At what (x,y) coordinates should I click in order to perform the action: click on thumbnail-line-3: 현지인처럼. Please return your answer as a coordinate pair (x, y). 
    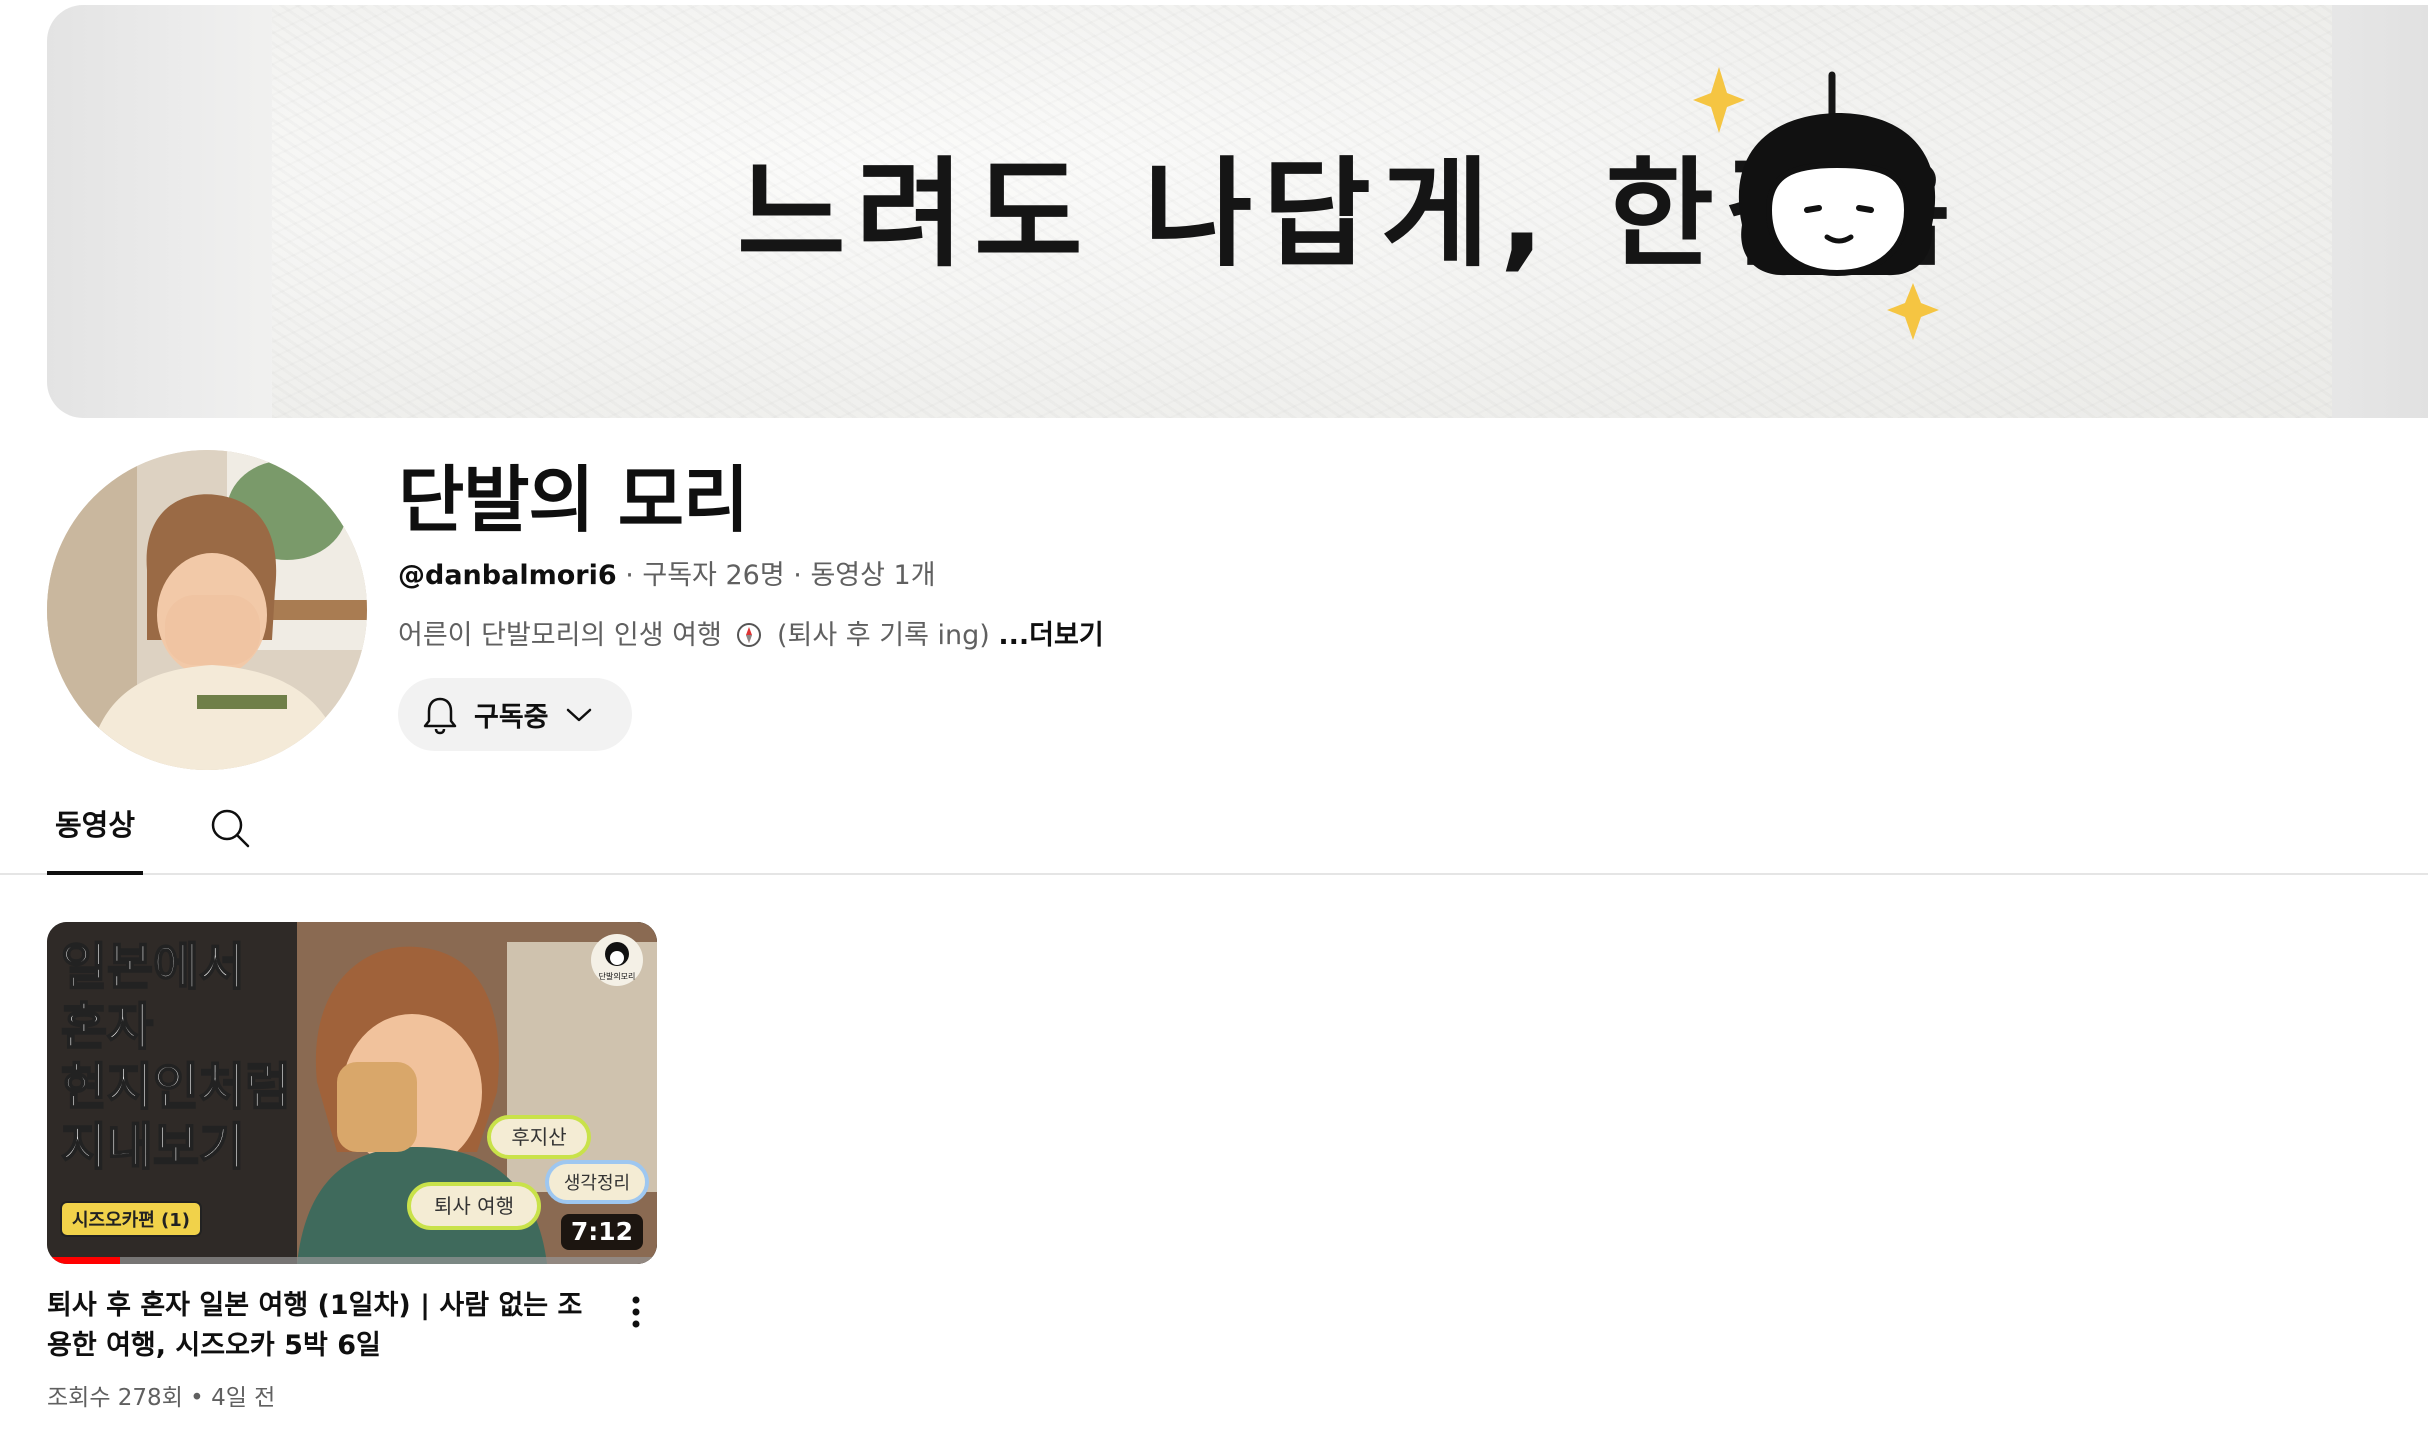
    Looking at the image, I should click on (176, 1087).